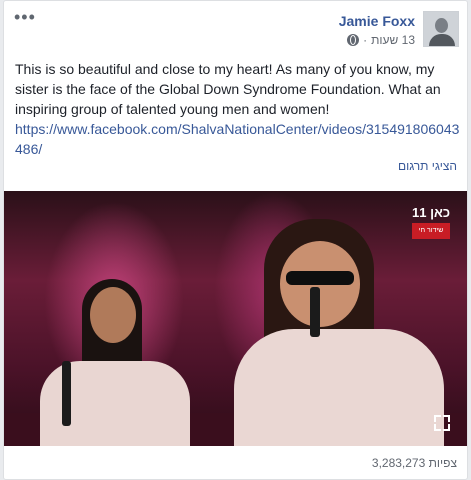  I want to click on translate-link: הציגי תרגום, so click(427, 166).